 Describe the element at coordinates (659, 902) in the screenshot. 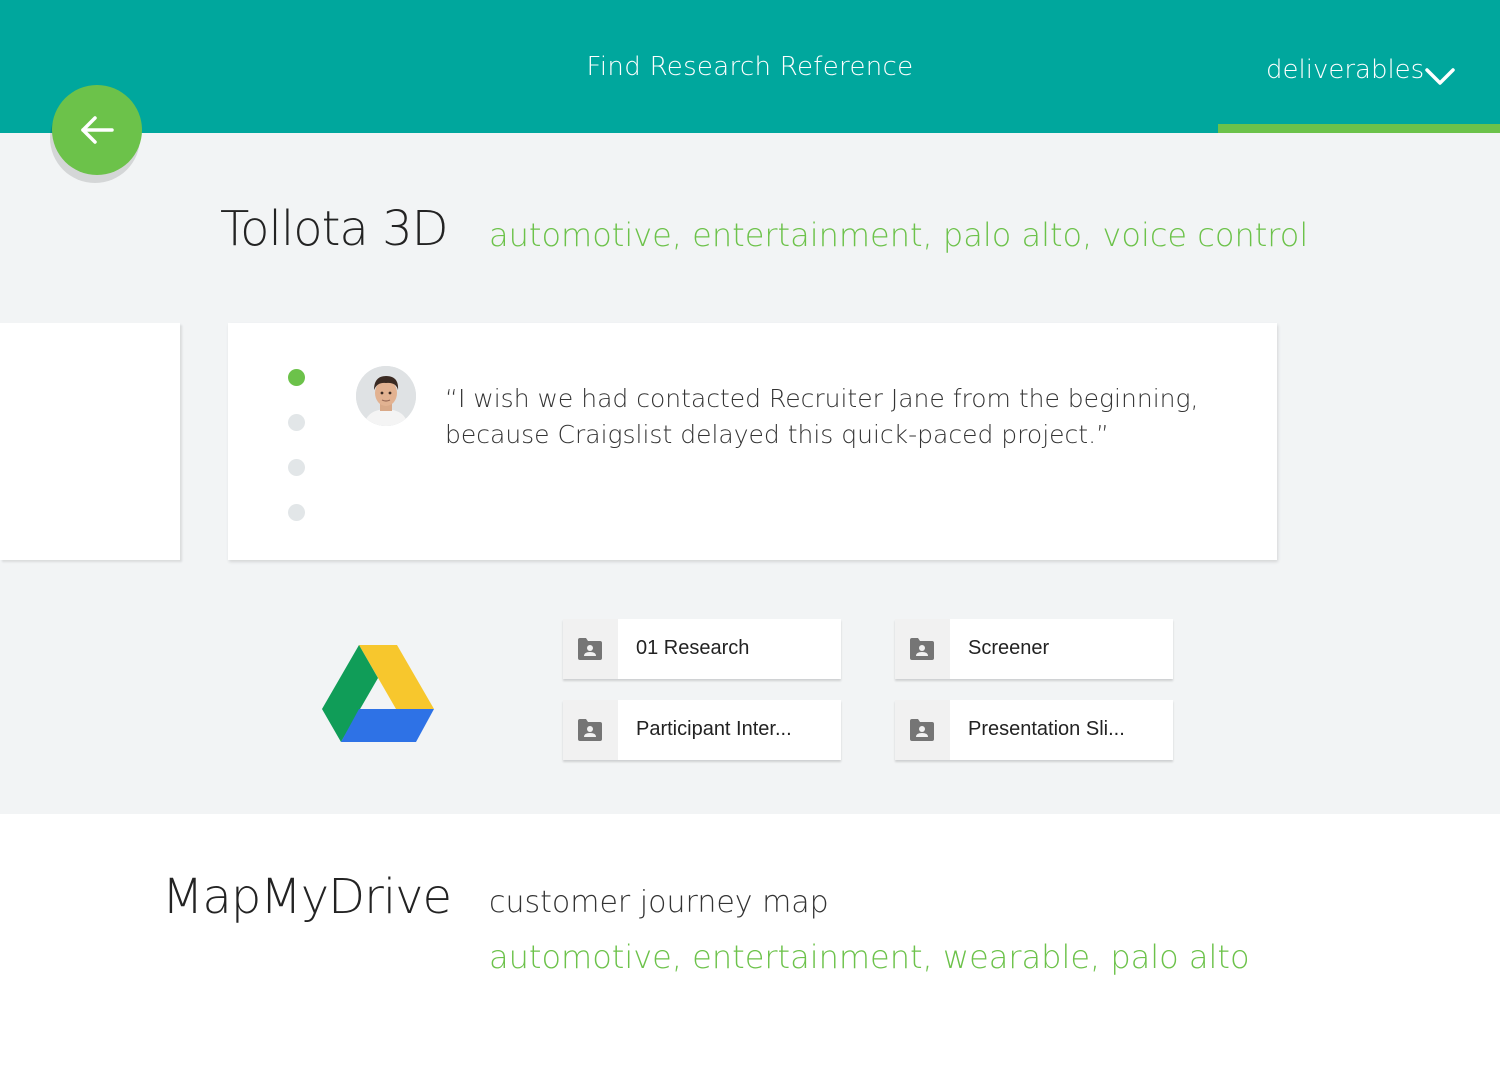

I see `project-subtitle: customer journey map` at that location.